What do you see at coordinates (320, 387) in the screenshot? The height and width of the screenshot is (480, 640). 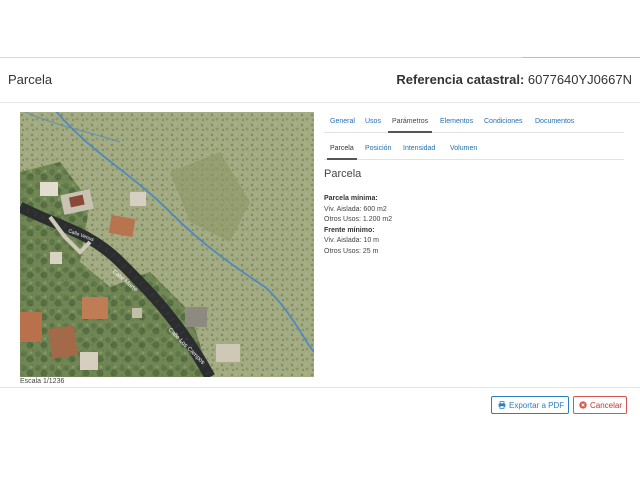 I see `footer-divider` at bounding box center [320, 387].